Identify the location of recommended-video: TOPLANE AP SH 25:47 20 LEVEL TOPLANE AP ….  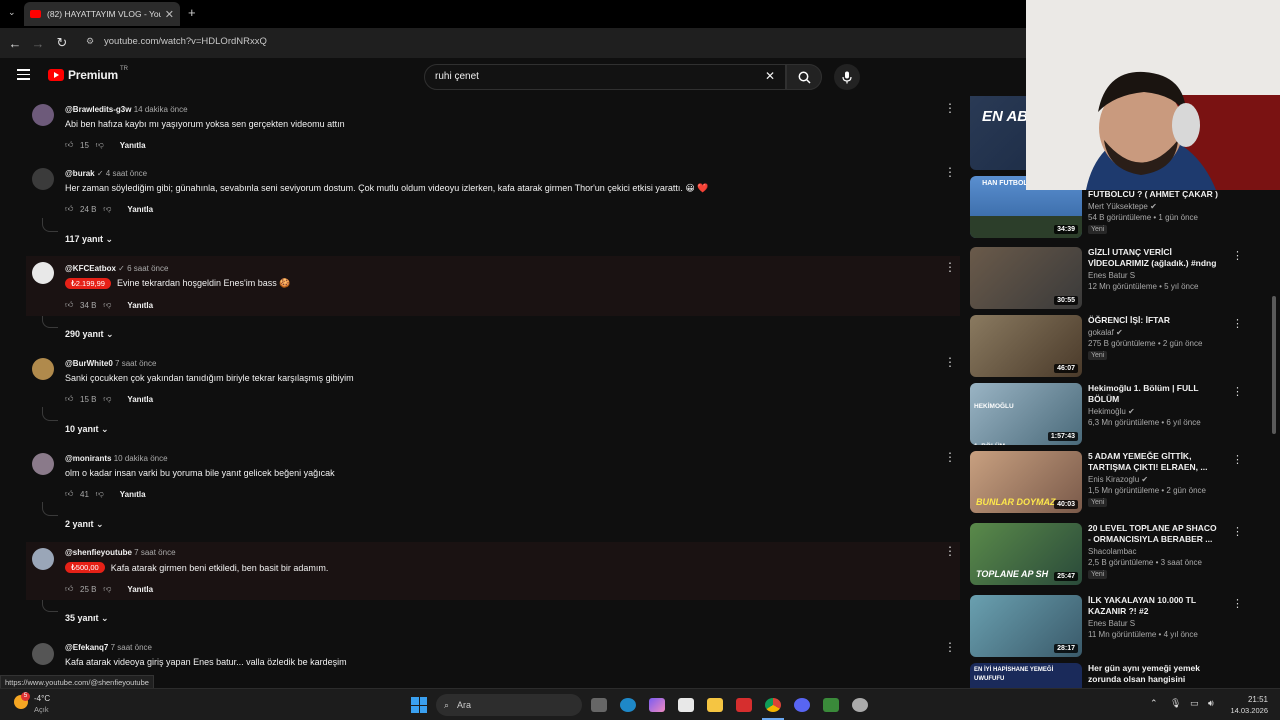
(1106, 555).